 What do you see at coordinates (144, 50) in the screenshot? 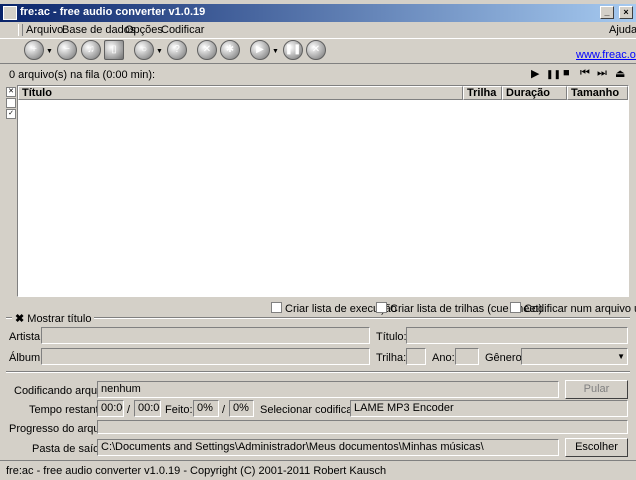
I see `search-icon: ○` at bounding box center [144, 50].